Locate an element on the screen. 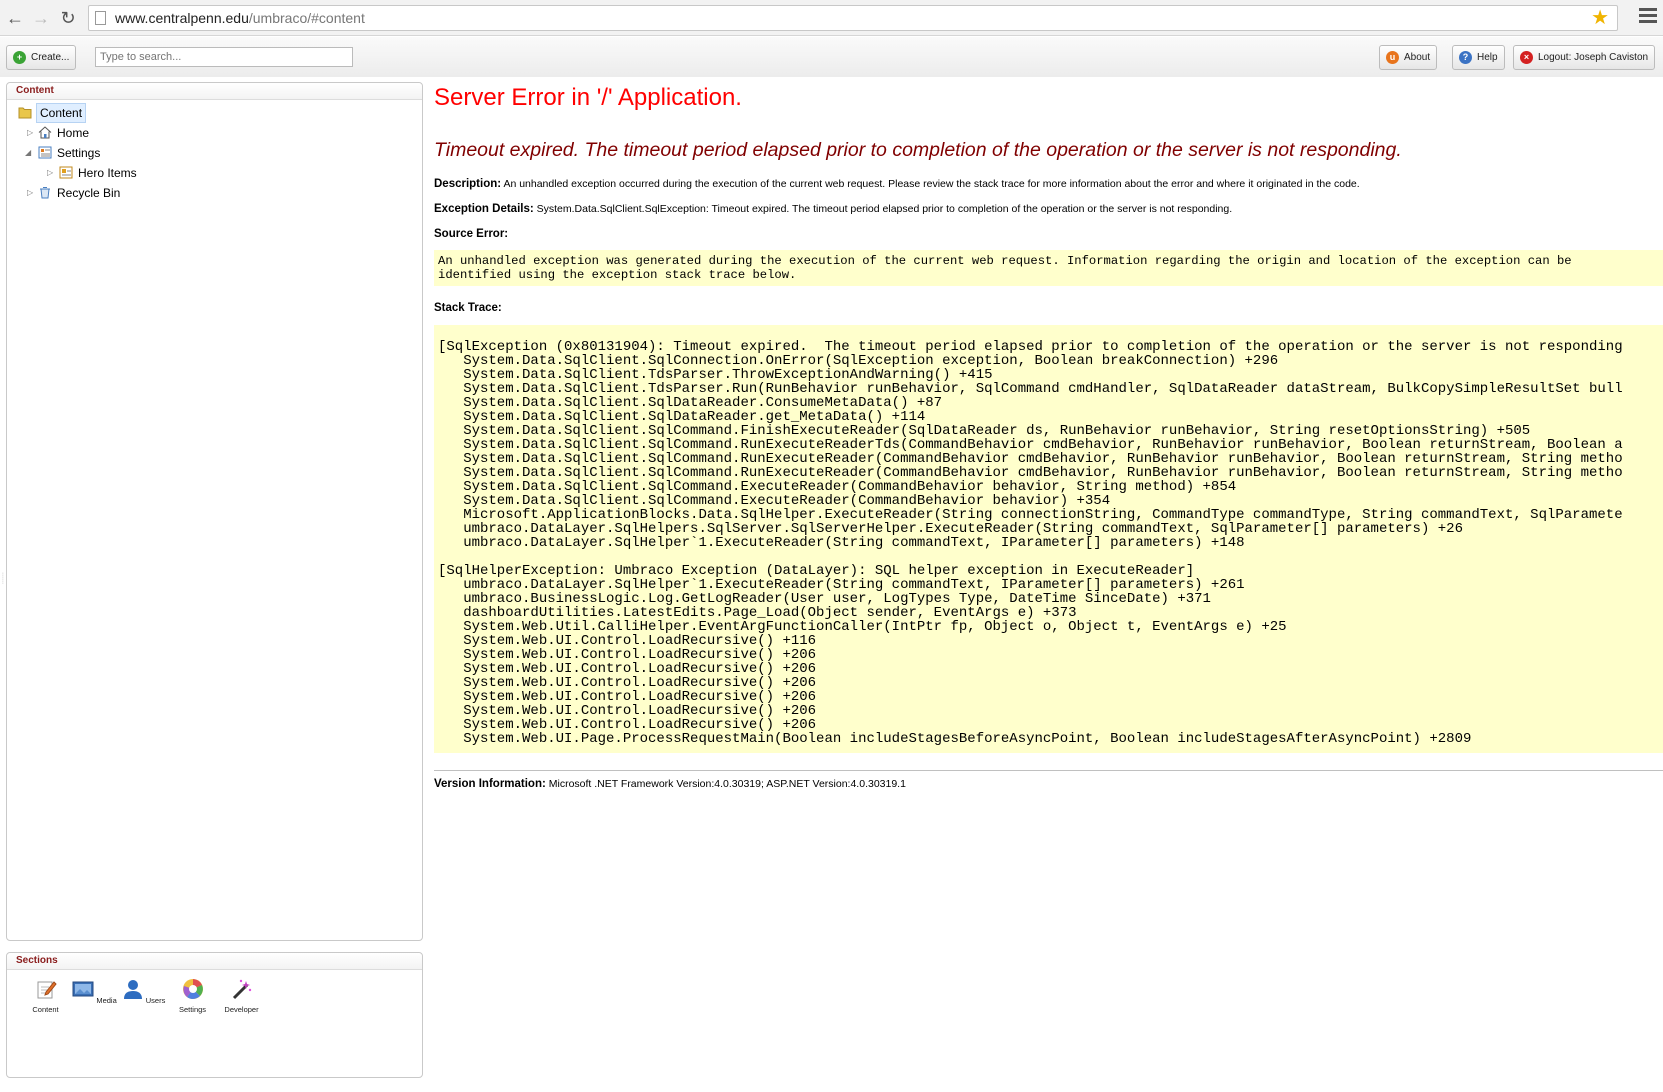  sections-list: Content Media Users Settings Developer is located at coordinates (214, 992).